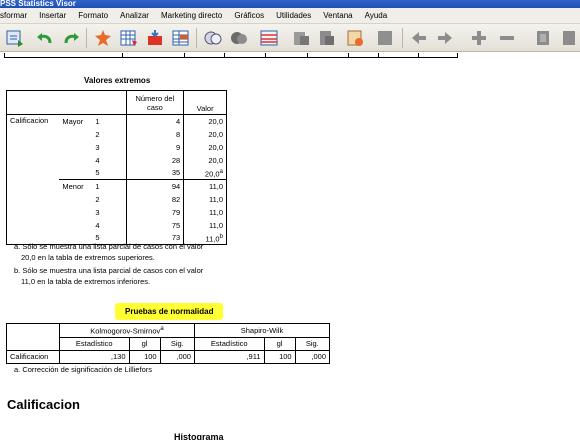  What do you see at coordinates (154, 147) in the screenshot?
I see `case-cell: 9` at bounding box center [154, 147].